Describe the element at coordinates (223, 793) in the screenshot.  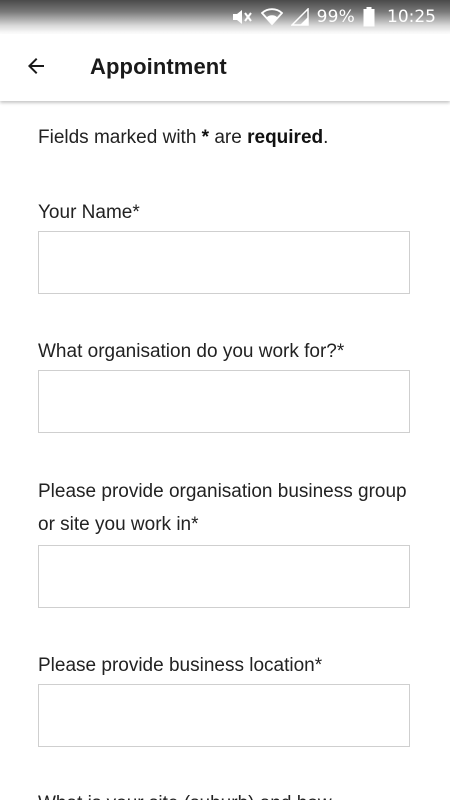
I see `site-suburb-field-label: What is your site (suburb) and how` at that location.